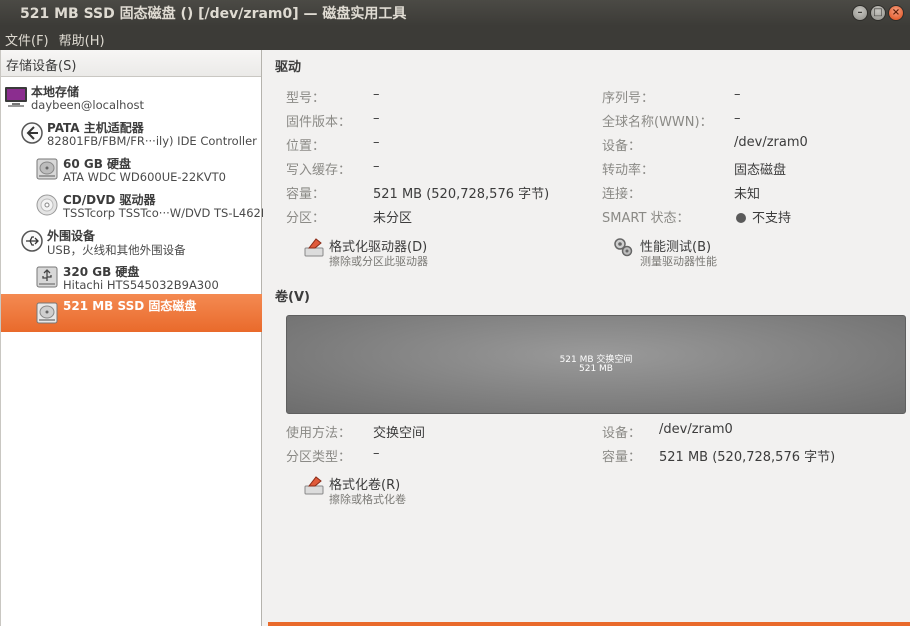 This screenshot has width=910, height=626. I want to click on location-value: –, so click(376, 142).